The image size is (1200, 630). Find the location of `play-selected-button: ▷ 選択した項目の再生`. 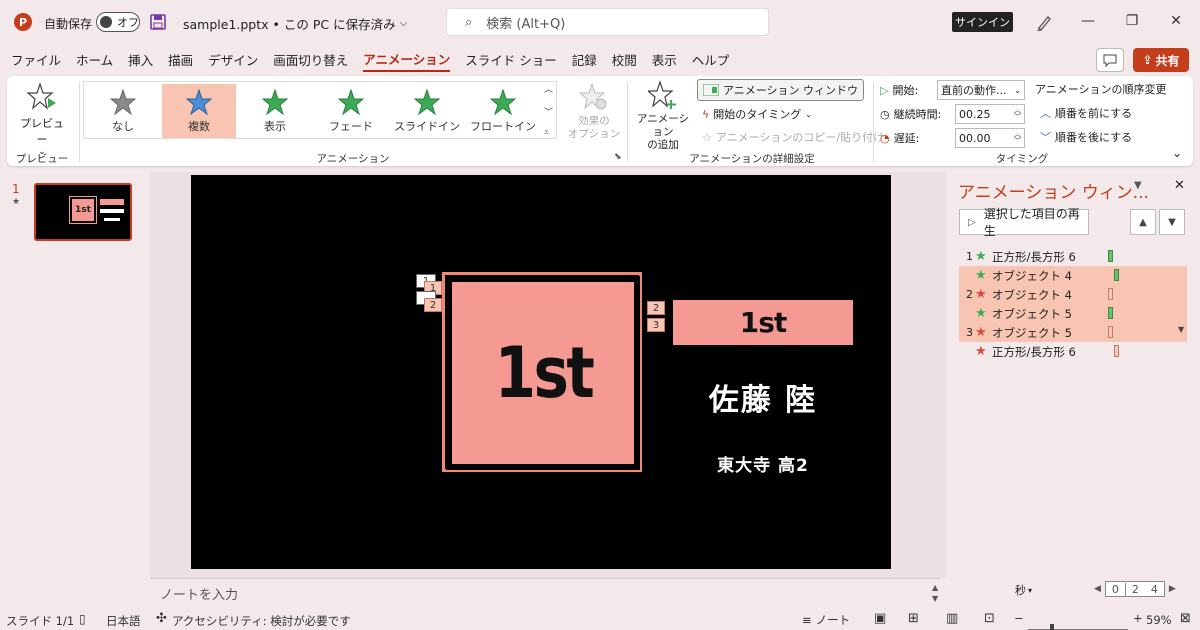

play-selected-button: ▷ 選択した項目の再生 is located at coordinates (1024, 222).